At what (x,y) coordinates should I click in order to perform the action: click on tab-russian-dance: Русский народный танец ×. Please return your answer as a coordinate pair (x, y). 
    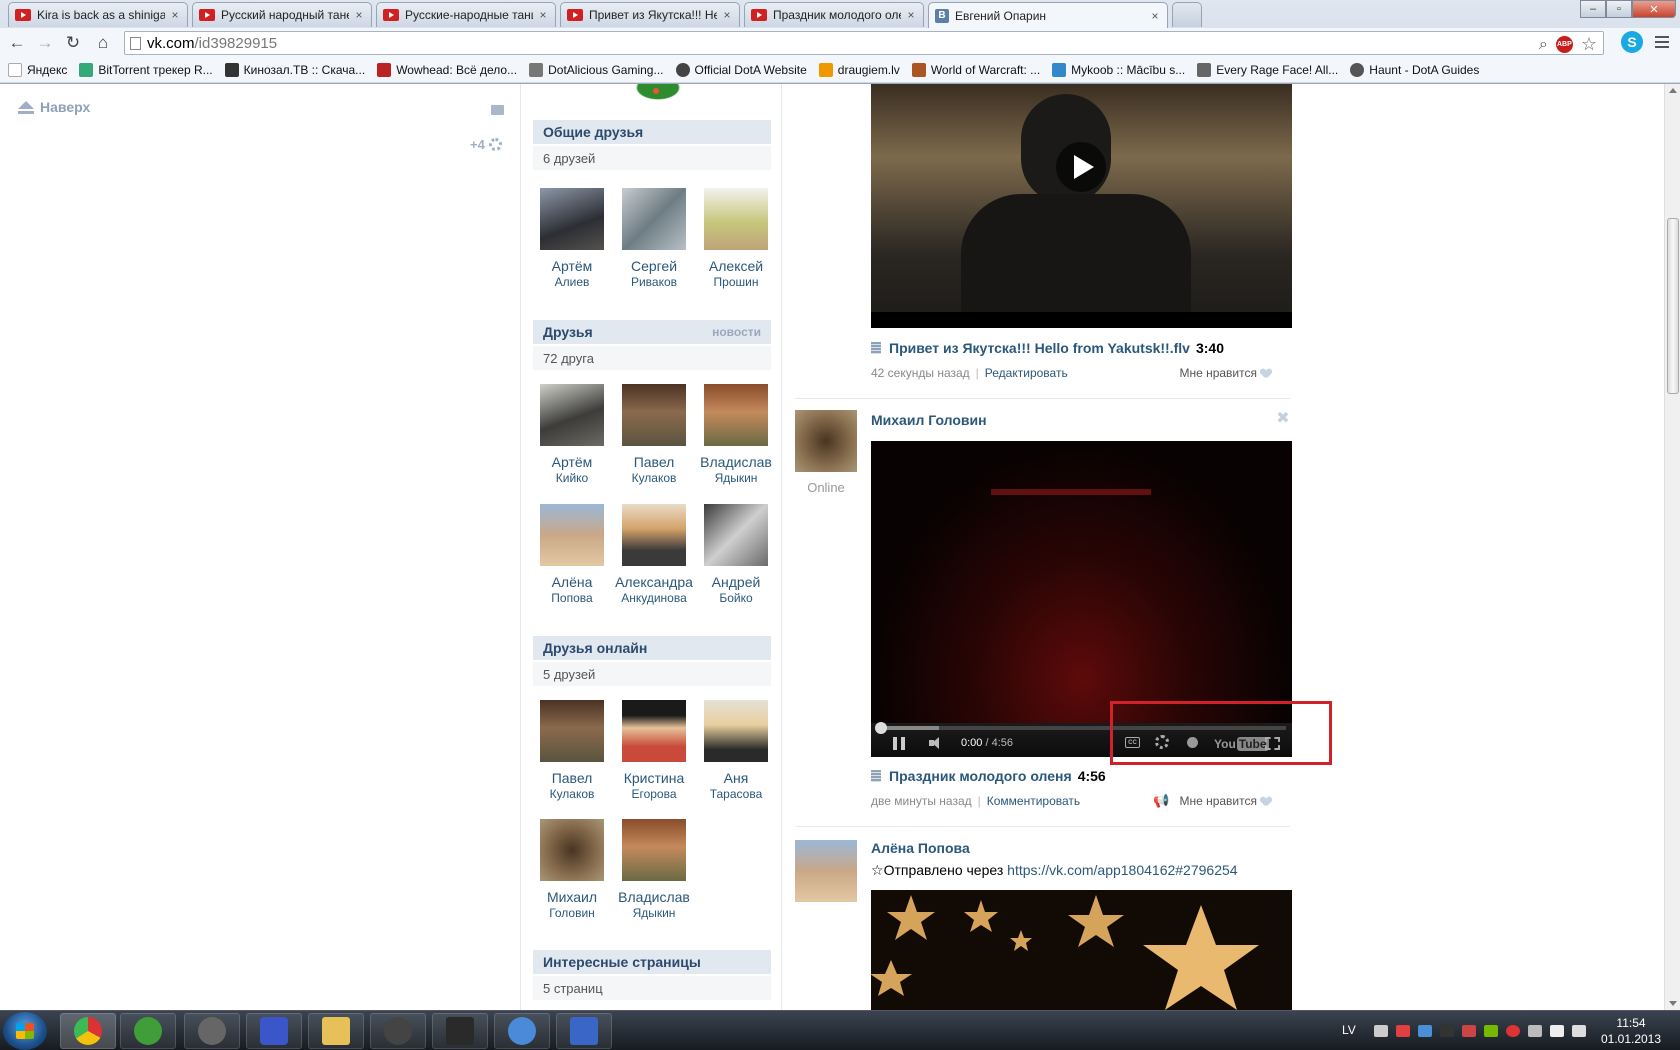
    Looking at the image, I should click on (282, 14).